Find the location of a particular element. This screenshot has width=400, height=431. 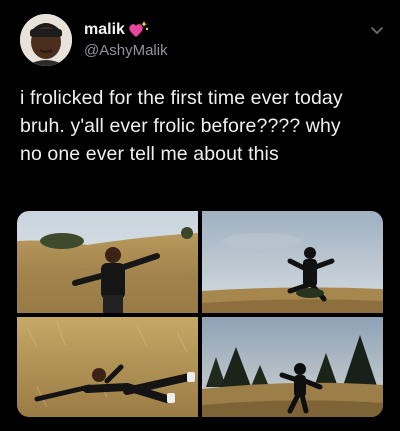

avatar-image is located at coordinates (46, 40).